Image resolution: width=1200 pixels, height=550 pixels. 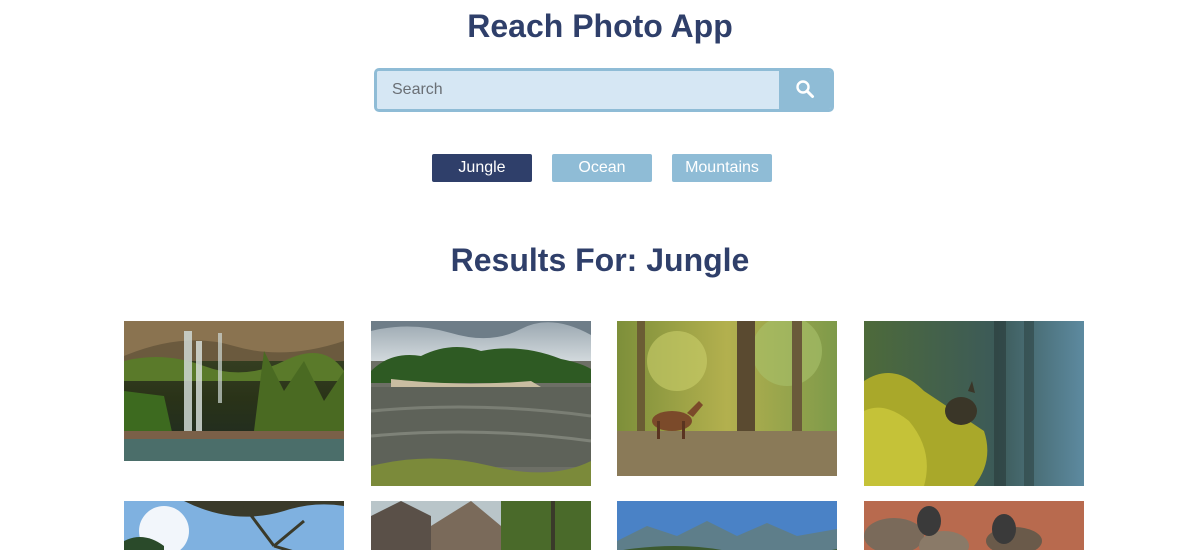 What do you see at coordinates (481, 525) in the screenshot?
I see `photo-village-huts` at bounding box center [481, 525].